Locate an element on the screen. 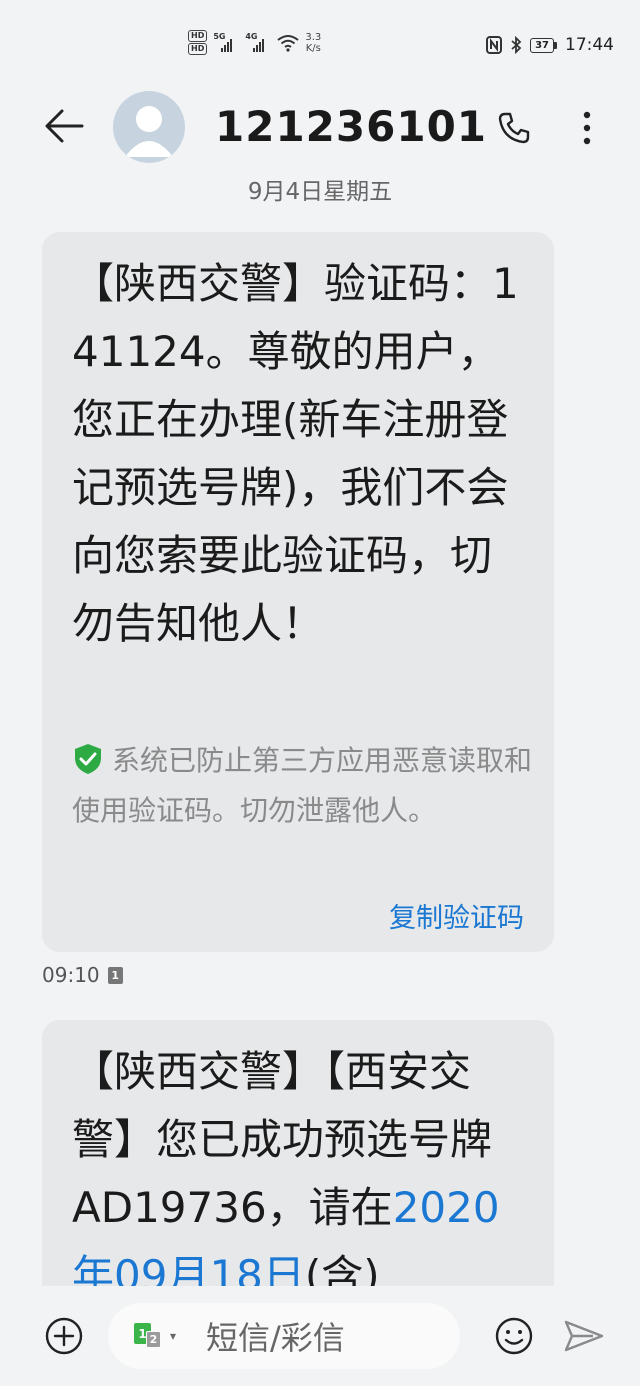 This screenshot has height=1386, width=640. contact-number: 121236101 is located at coordinates (351, 126).